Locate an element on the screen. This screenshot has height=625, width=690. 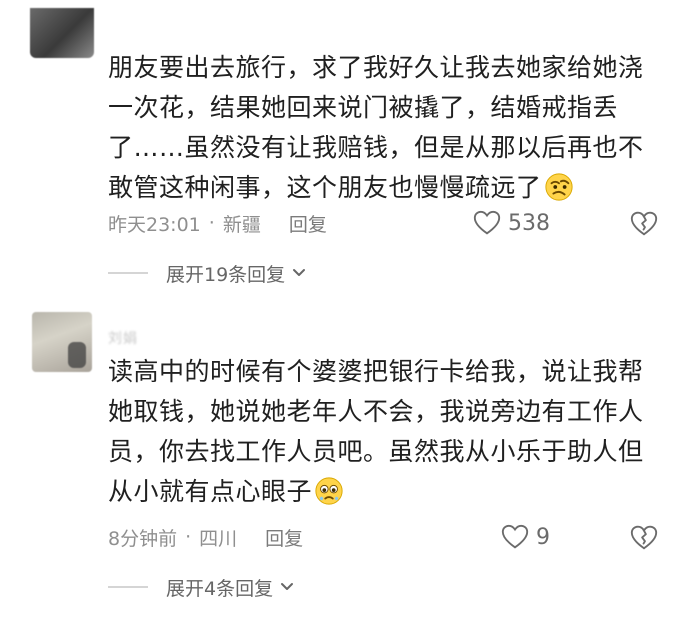
like-button: 538 is located at coordinates (511, 223).